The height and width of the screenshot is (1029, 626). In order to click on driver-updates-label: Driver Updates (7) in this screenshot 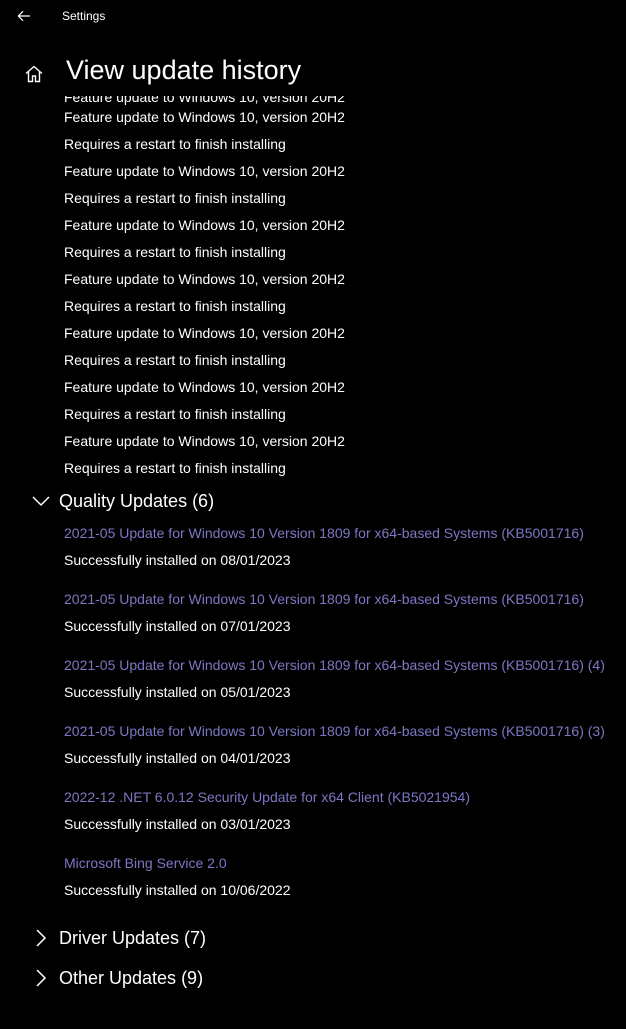, I will do `click(133, 937)`.